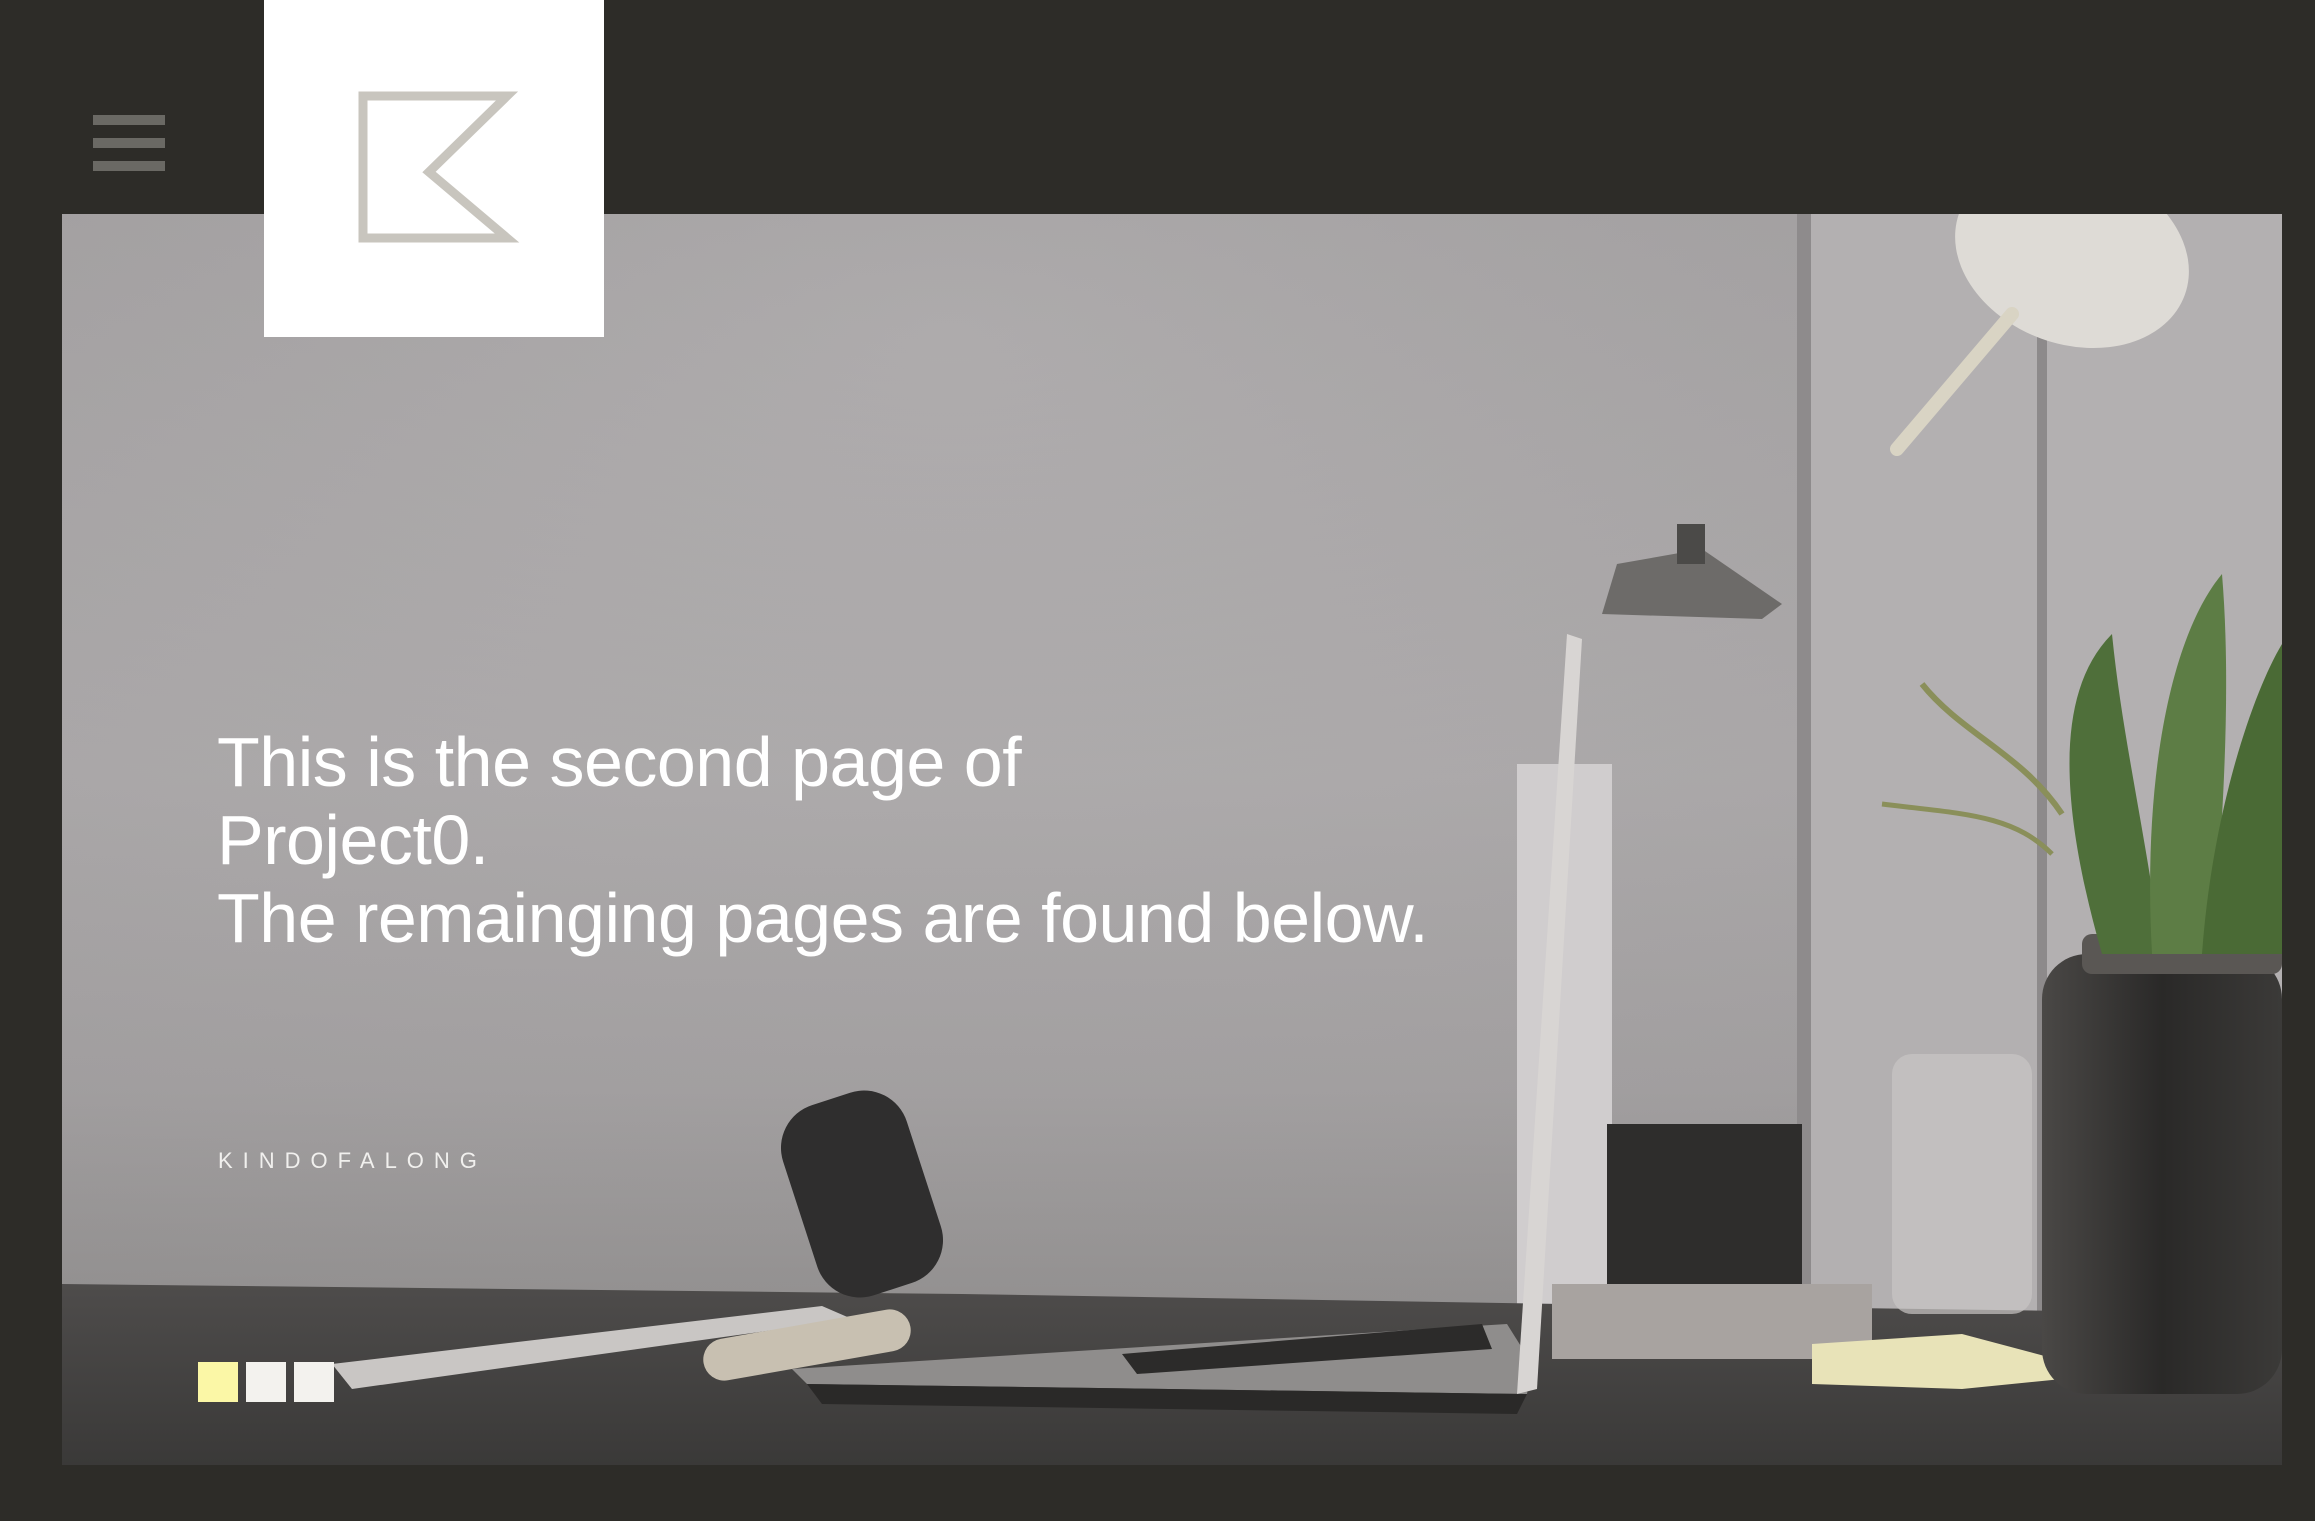 The height and width of the screenshot is (1521, 2315). I want to click on k-monogram-logo-icon, so click(439, 166).